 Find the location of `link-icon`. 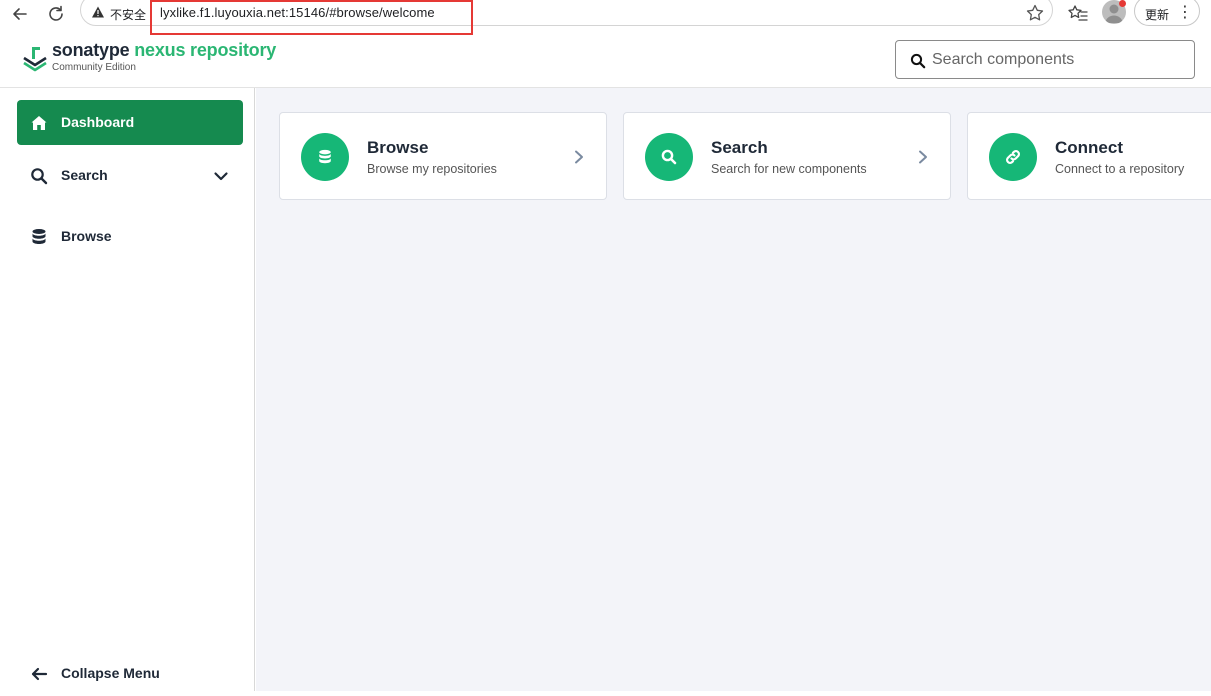

link-icon is located at coordinates (1013, 157).